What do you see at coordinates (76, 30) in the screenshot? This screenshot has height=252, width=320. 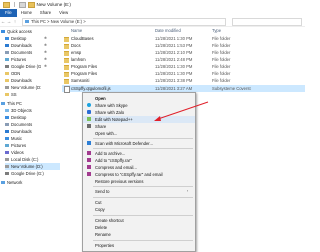 I see `column-header-name: Name` at bounding box center [76, 30].